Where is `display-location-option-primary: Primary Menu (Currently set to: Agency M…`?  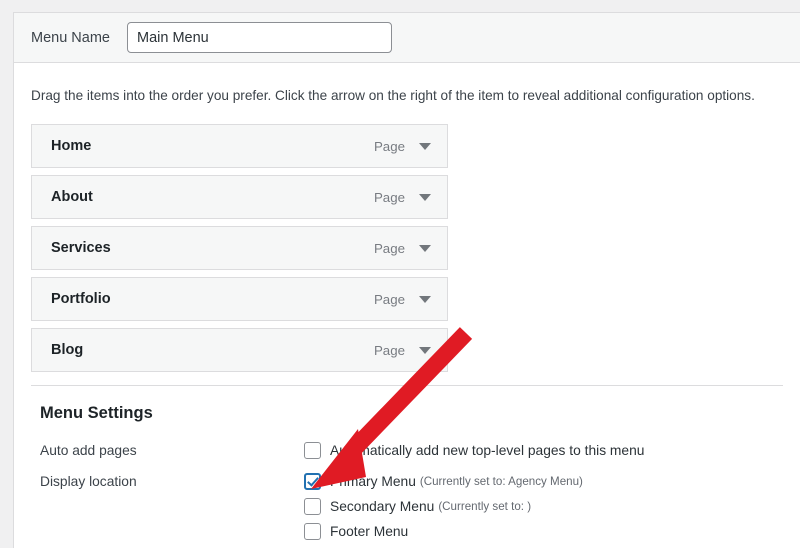 display-location-option-primary: Primary Menu (Currently set to: Agency M… is located at coordinates (543, 482).